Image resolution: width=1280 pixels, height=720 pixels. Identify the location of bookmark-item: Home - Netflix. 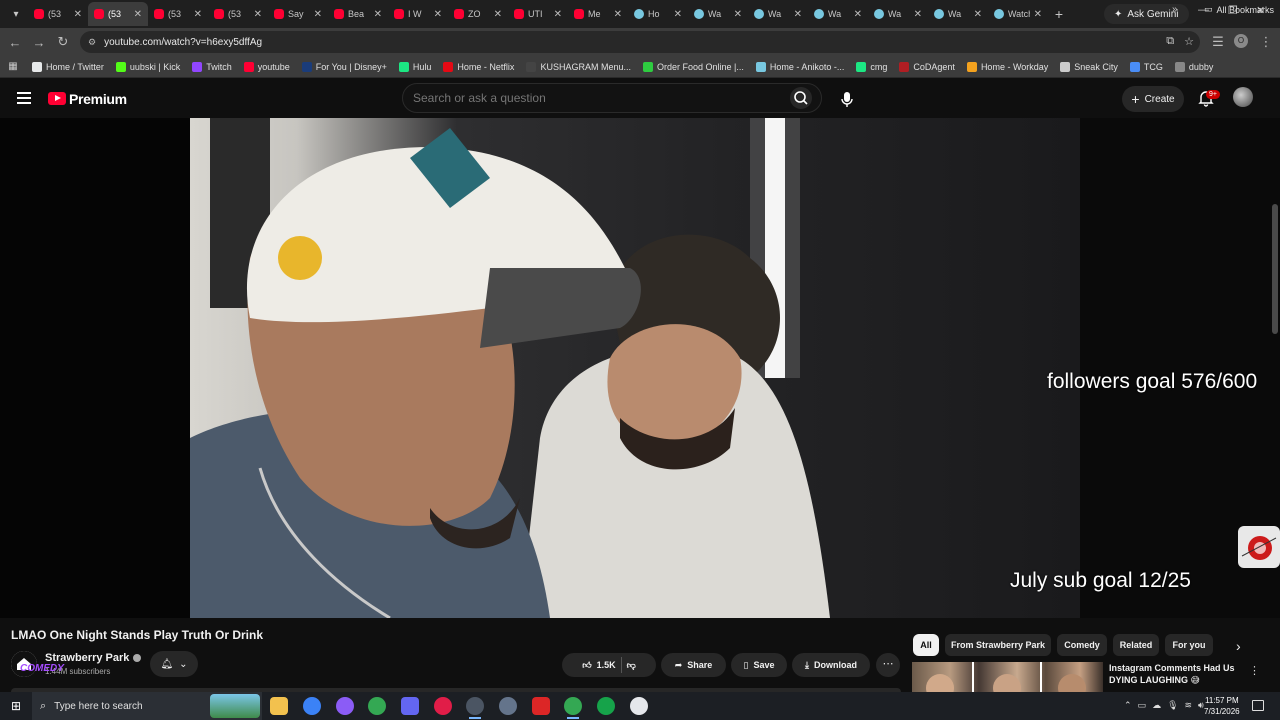
(478, 66).